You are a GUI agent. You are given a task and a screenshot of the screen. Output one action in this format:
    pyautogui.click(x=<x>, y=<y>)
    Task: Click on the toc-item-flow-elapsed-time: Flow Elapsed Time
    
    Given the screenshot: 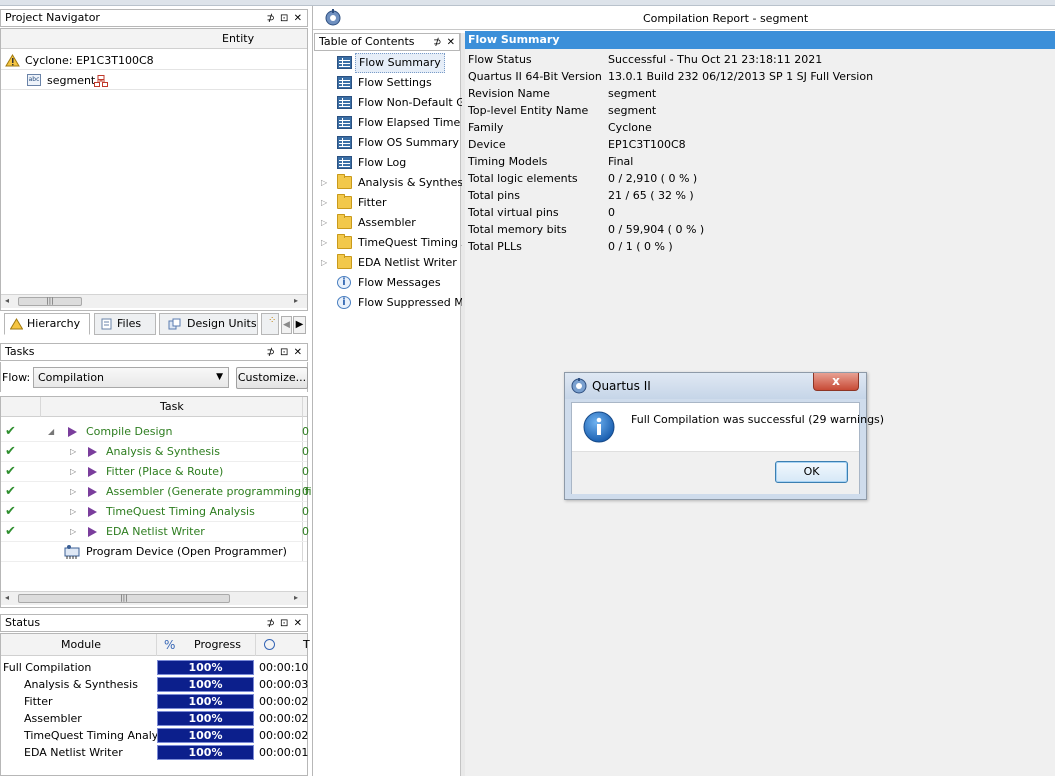 What is the action you would take?
    pyautogui.click(x=389, y=123)
    